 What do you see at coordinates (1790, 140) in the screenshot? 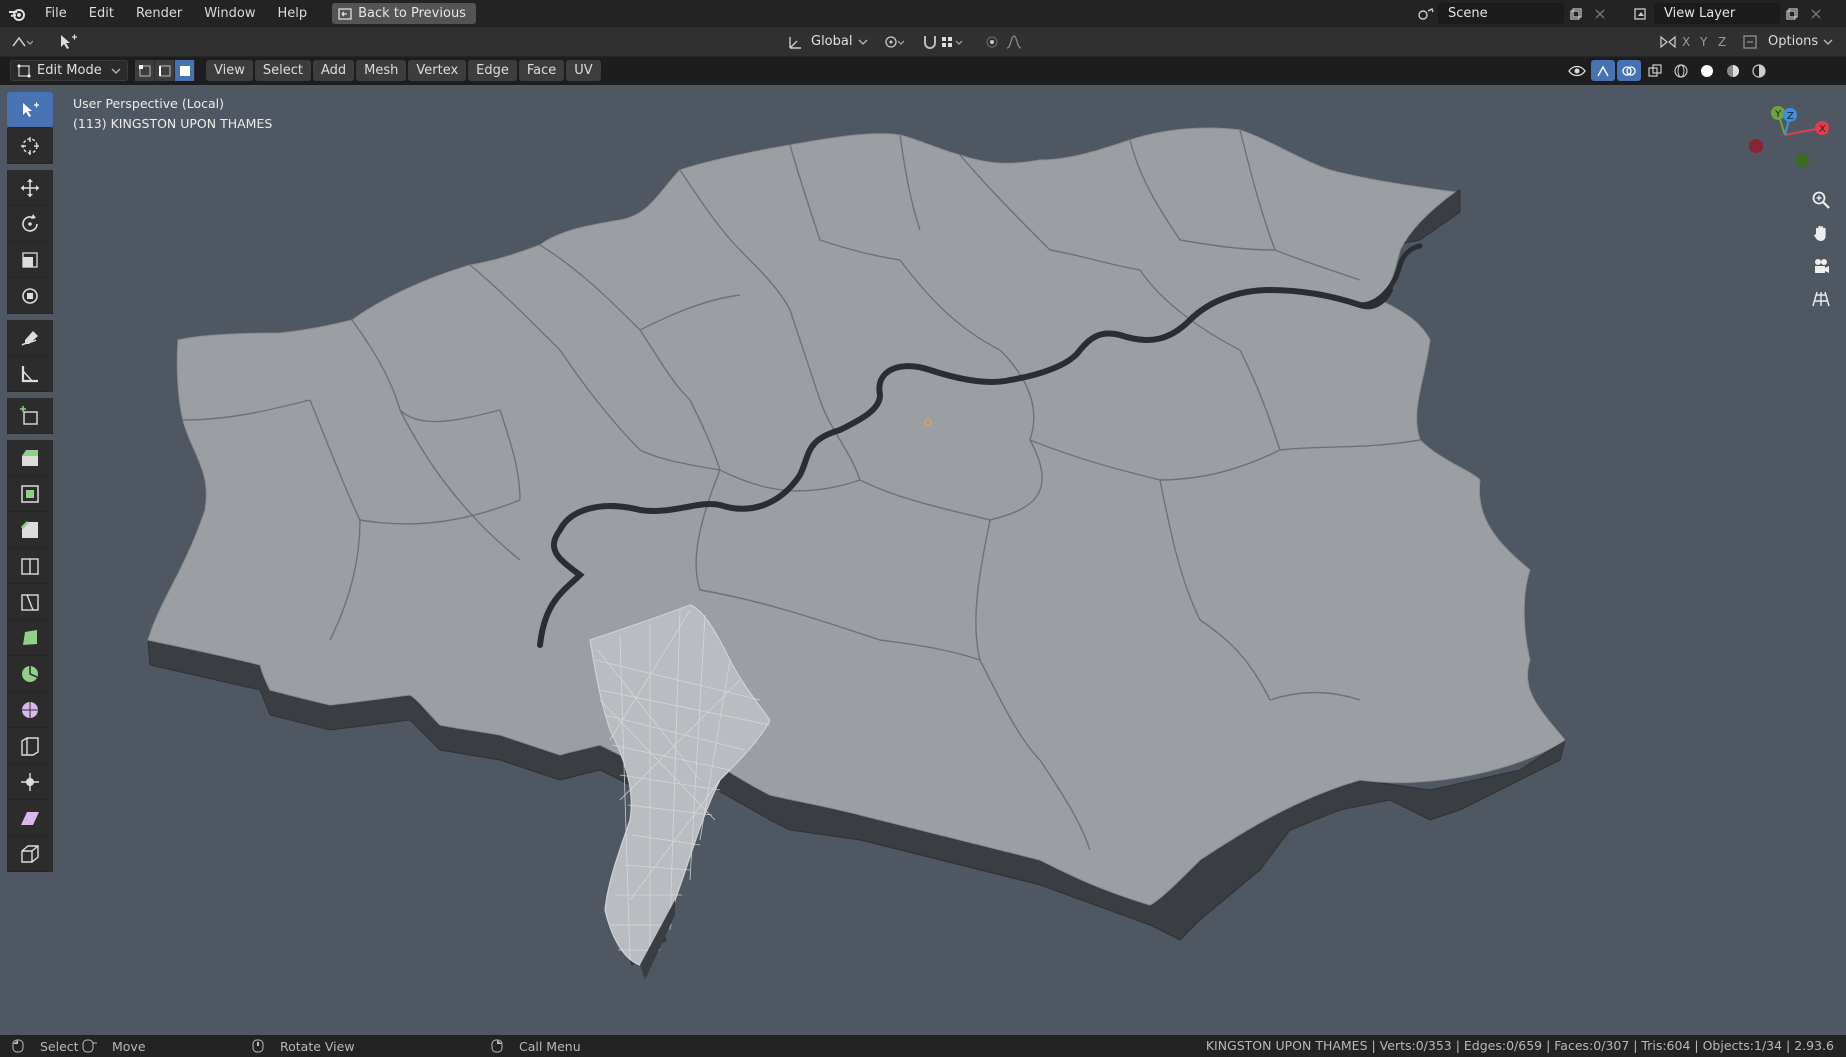
I see `navigation-gizmo: X Y Z` at bounding box center [1790, 140].